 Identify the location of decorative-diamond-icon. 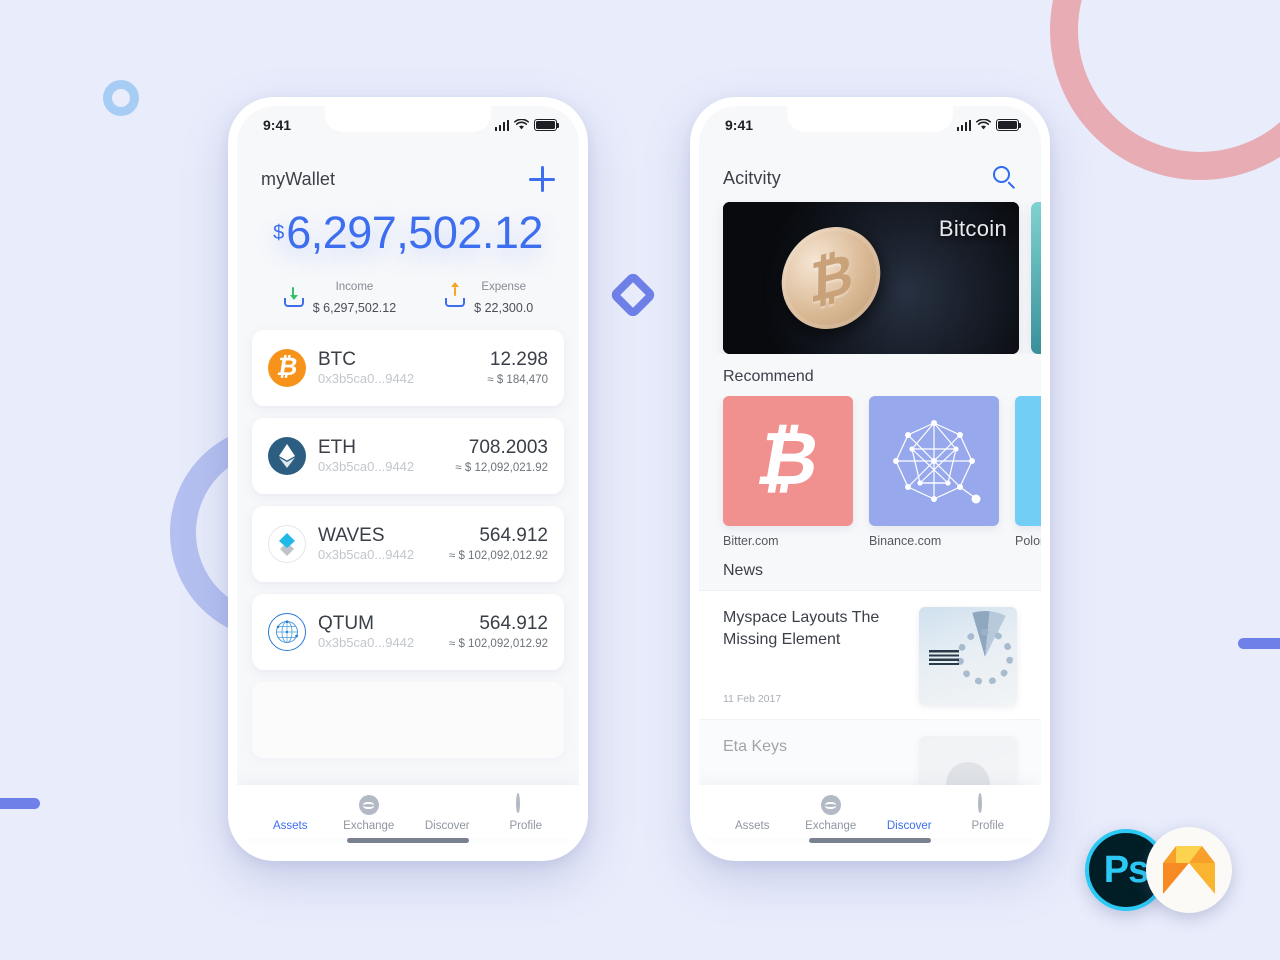
(633, 295).